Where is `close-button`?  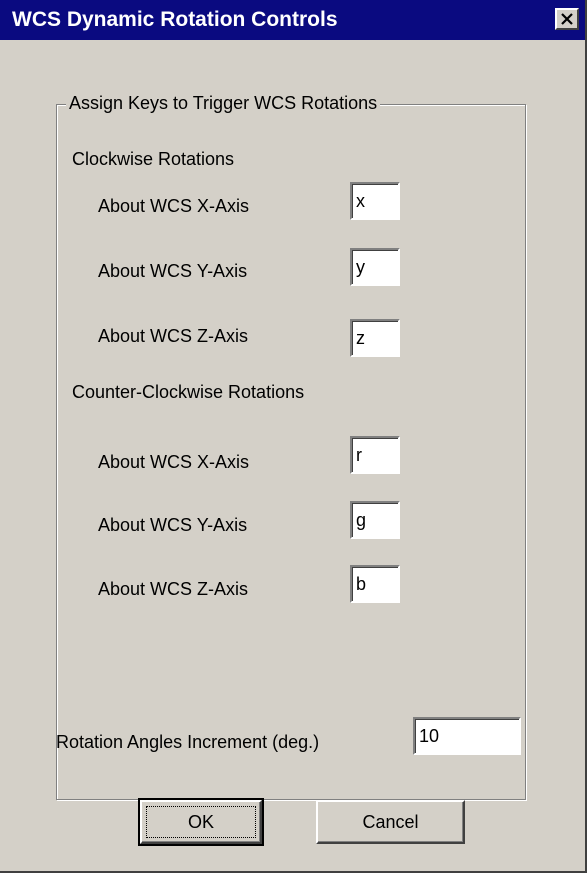 close-button is located at coordinates (567, 19).